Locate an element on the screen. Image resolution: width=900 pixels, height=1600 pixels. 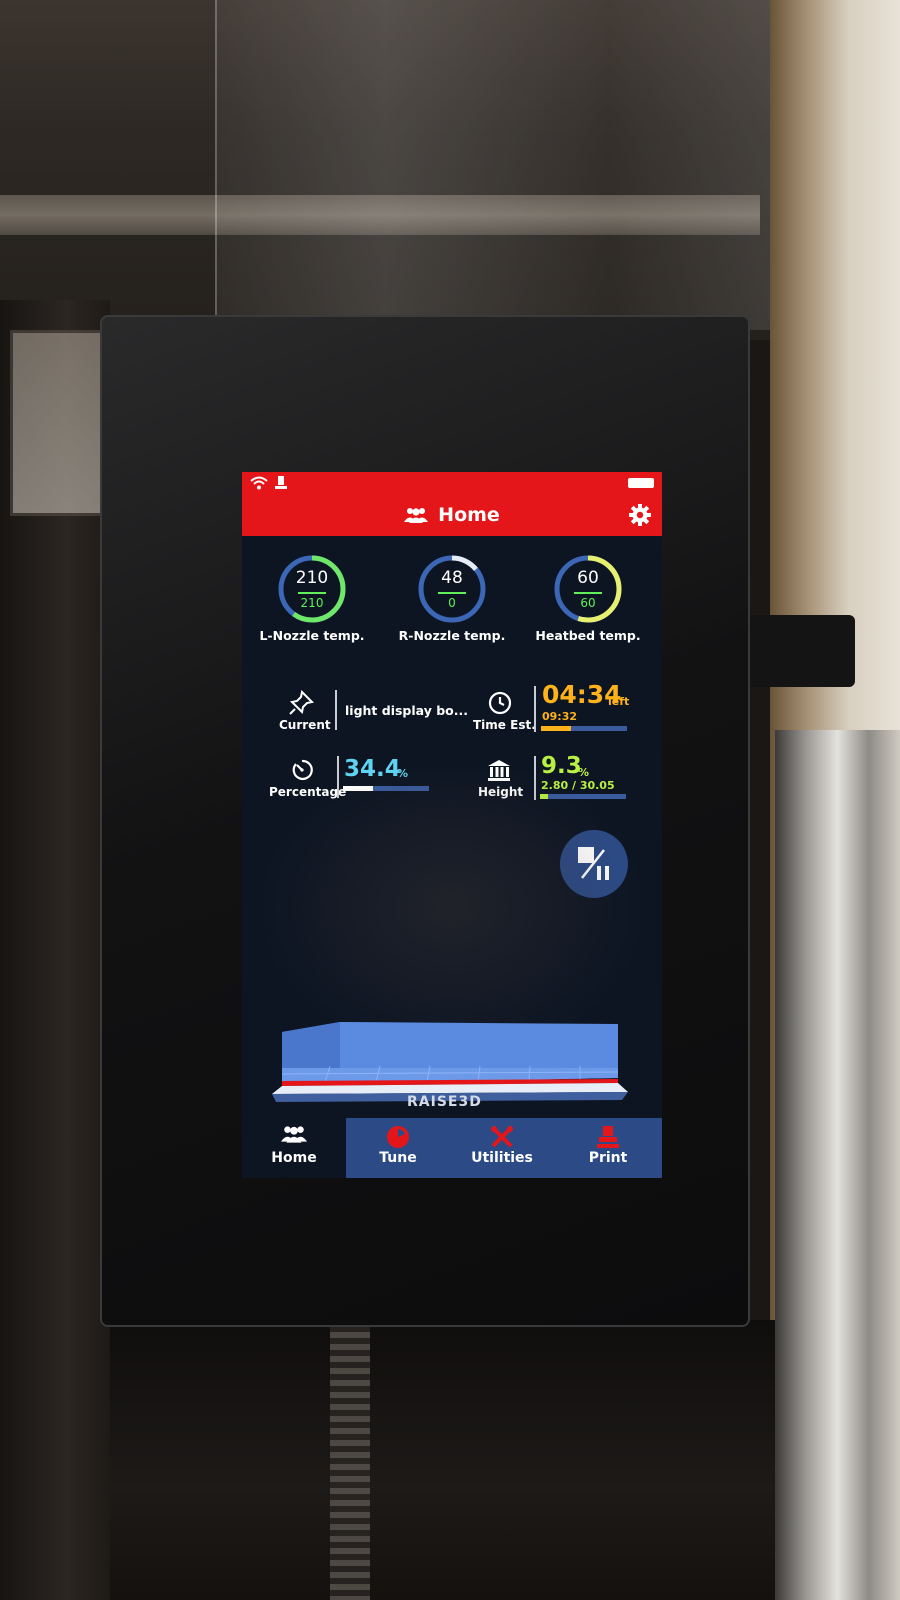
current-label: Current is located at coordinates (305, 725).